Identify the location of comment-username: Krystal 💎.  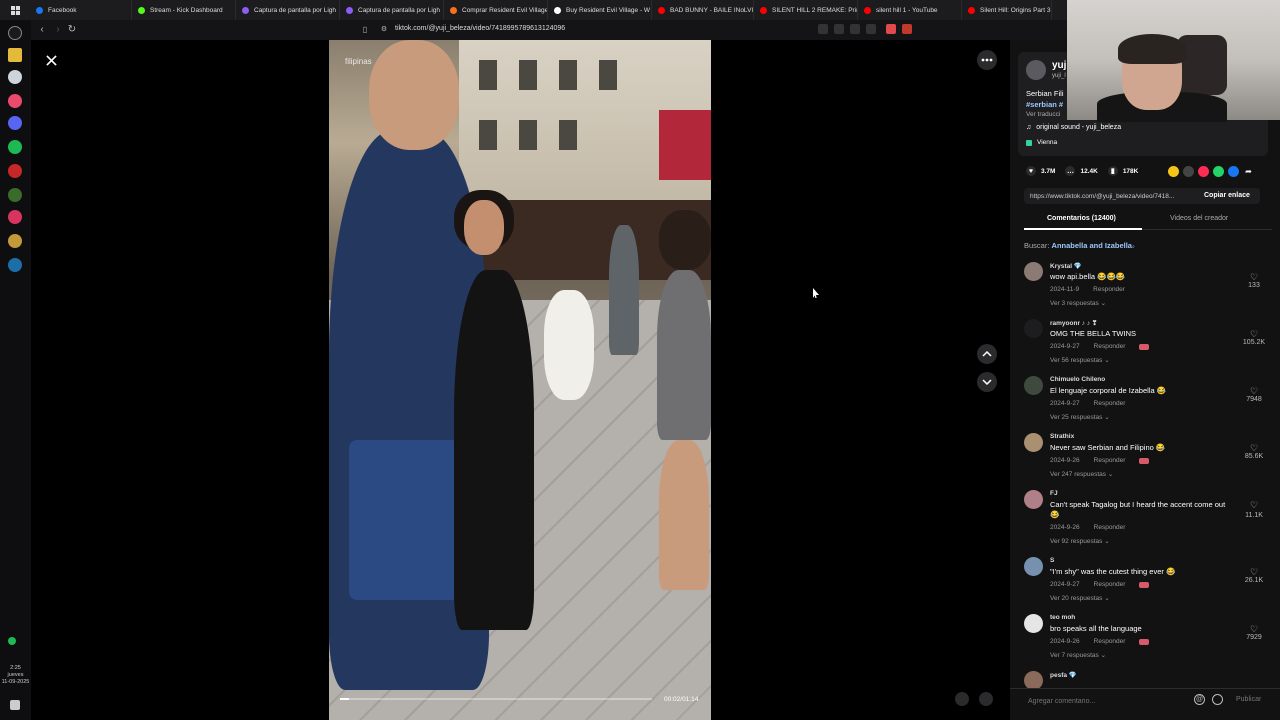
(1066, 266).